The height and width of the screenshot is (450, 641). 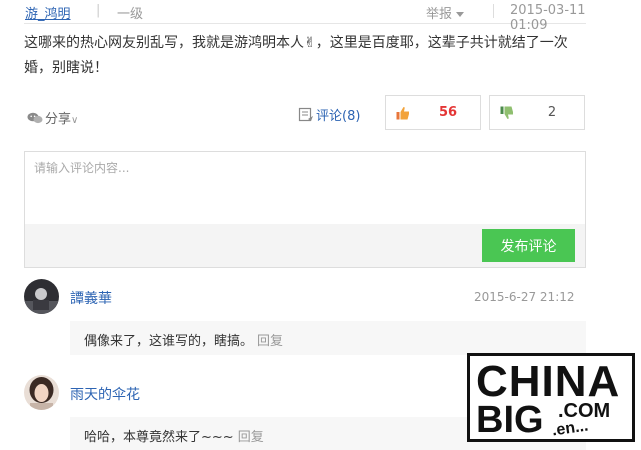 I want to click on downvote-button: 2, so click(x=537, y=112).